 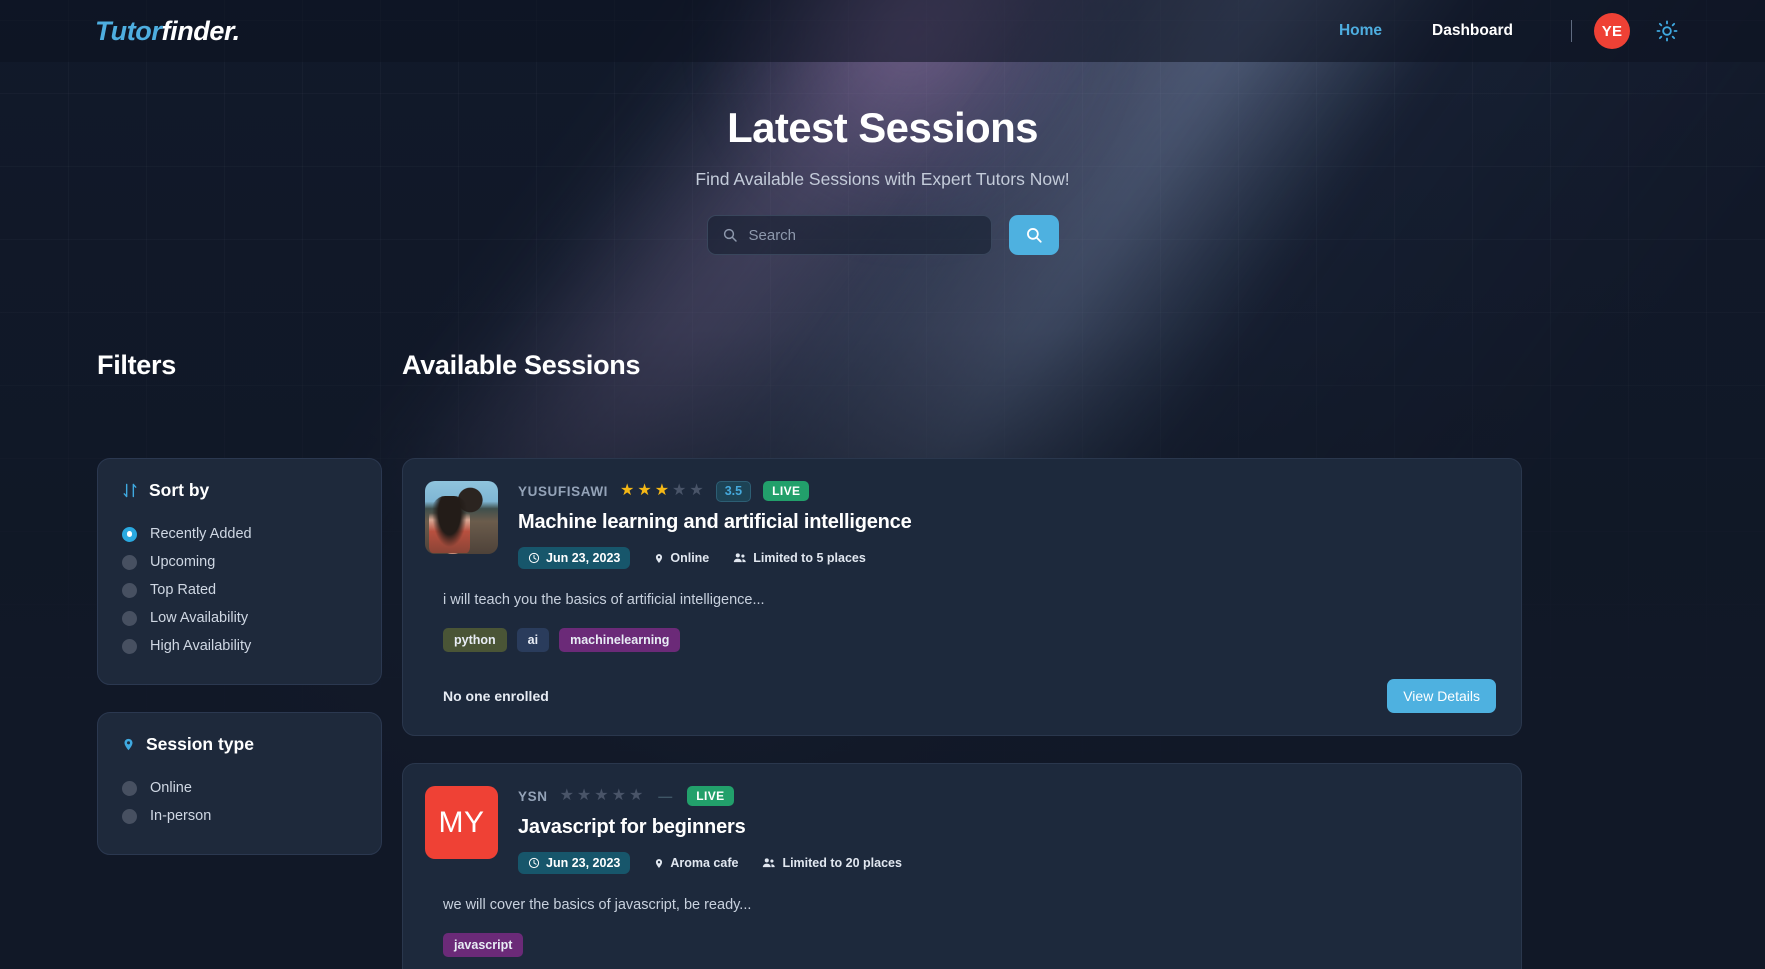 I want to click on sort-option-high-availability: High Availability, so click(x=239, y=646).